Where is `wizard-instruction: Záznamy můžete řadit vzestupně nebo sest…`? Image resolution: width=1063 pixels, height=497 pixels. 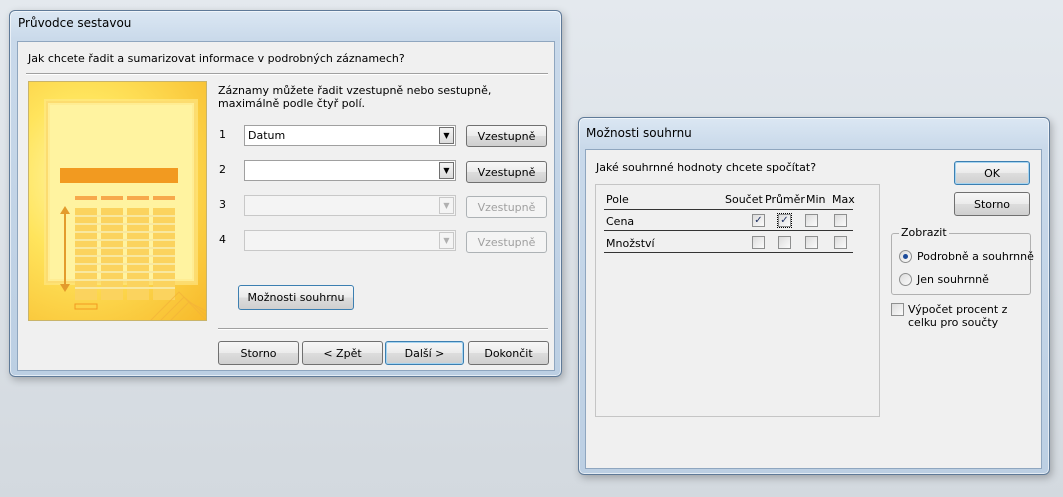
wizard-instruction: Záznamy můžete řadit vzestupně nebo sest… is located at coordinates (355, 97).